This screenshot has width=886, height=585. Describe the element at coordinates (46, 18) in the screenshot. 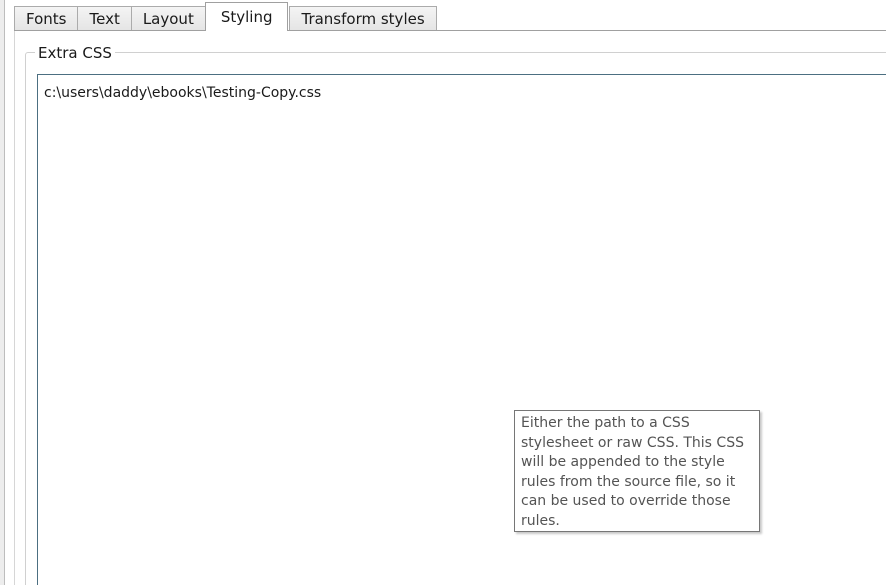

I see `tab-fonts: Fonts` at that location.